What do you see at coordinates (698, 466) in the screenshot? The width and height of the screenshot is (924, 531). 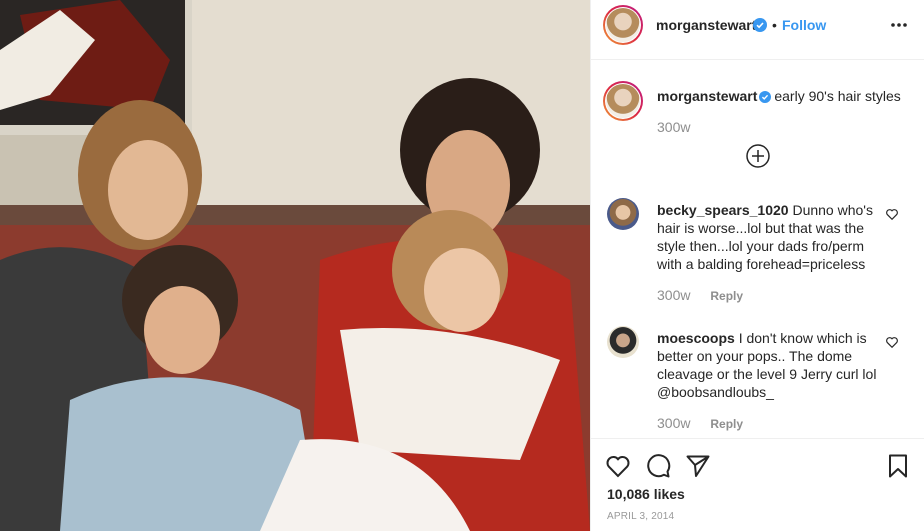 I see `paper-plane-icon` at bounding box center [698, 466].